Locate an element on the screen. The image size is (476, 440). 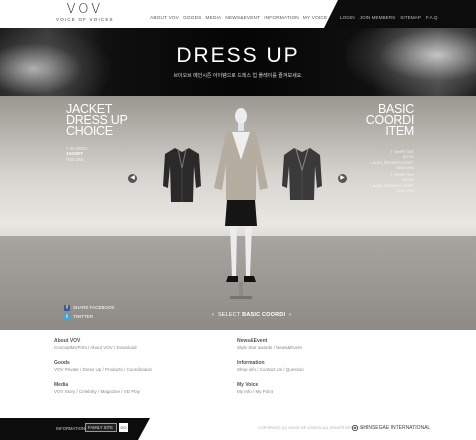
right-title-line: ITEM is located at coordinates (399, 131).